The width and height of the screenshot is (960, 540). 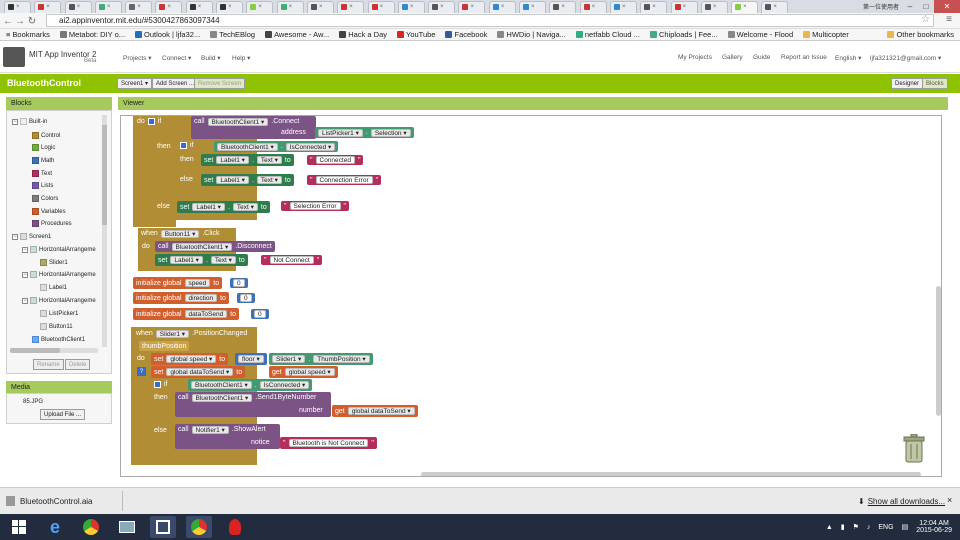 I want to click on forward-icon: →, so click(x=20, y=21).